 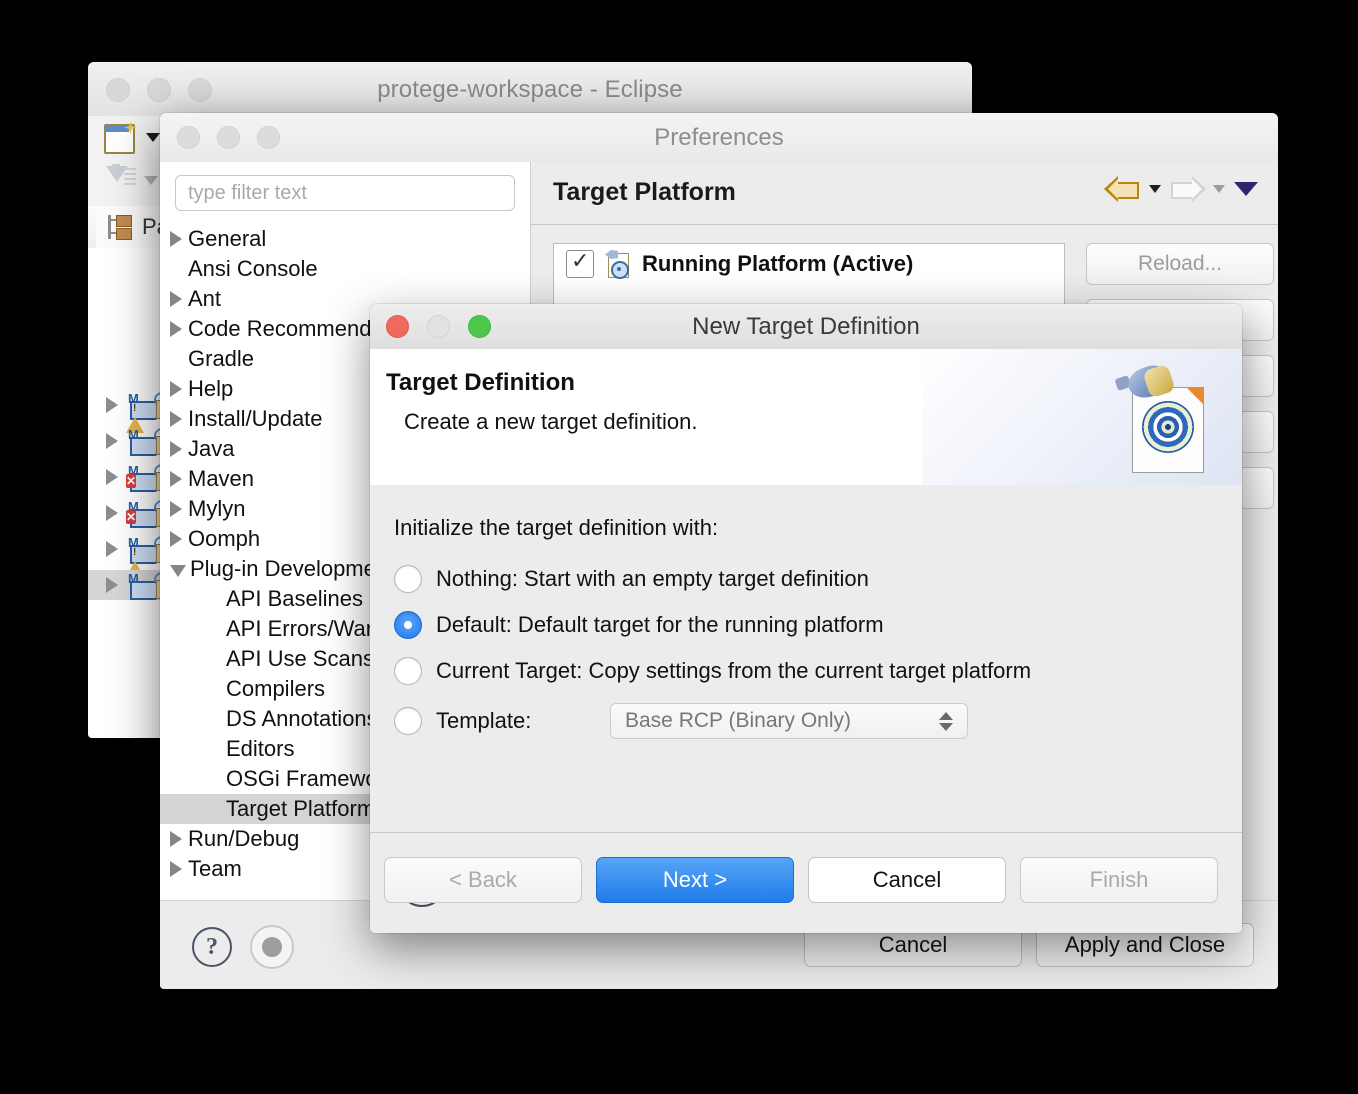 I want to click on chevron-updown-icon, so click(x=946, y=721).